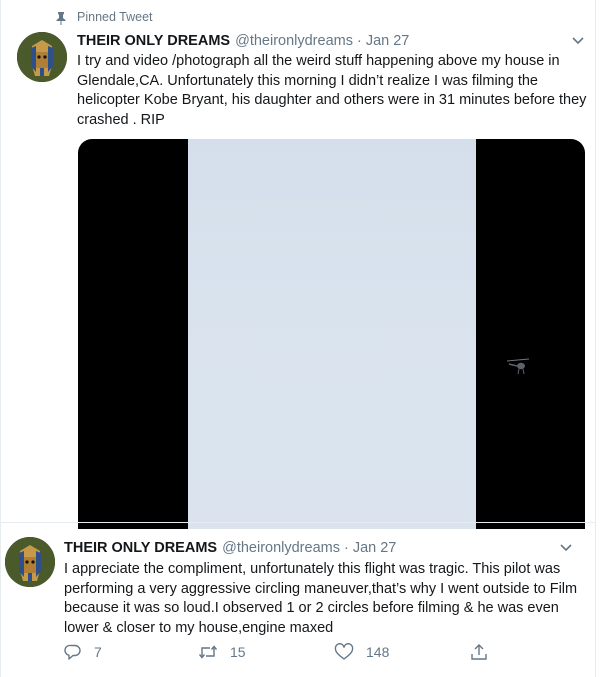  What do you see at coordinates (222, 652) in the screenshot?
I see `retweet-button: 15` at bounding box center [222, 652].